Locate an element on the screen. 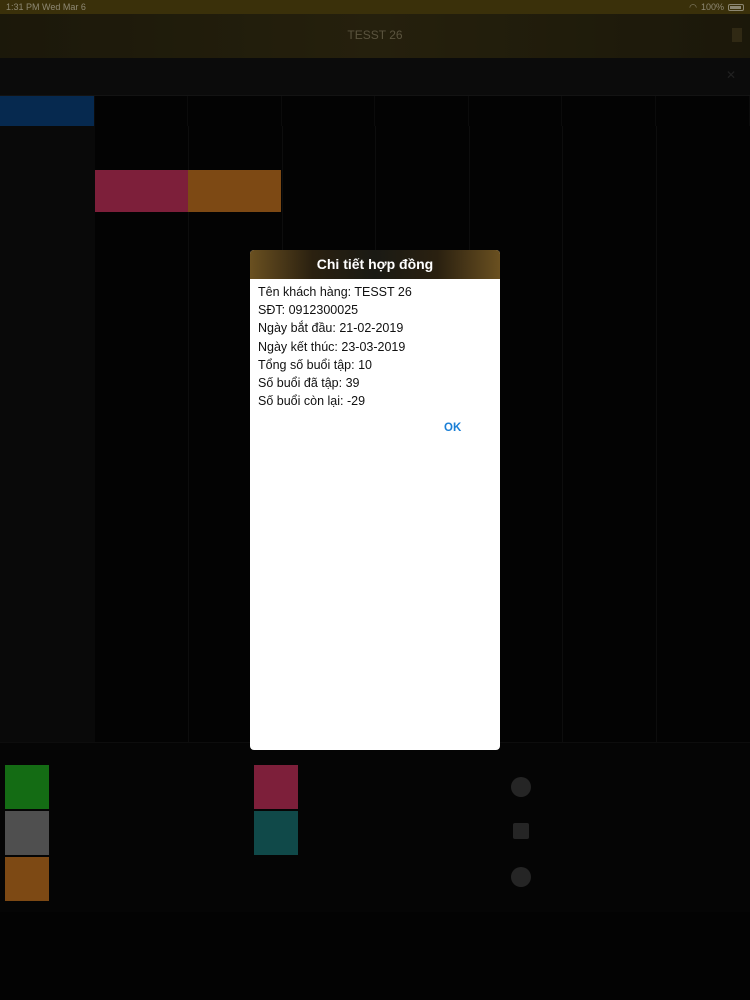 This screenshot has width=750, height=1000. sessions-left-value: -29 is located at coordinates (356, 401).